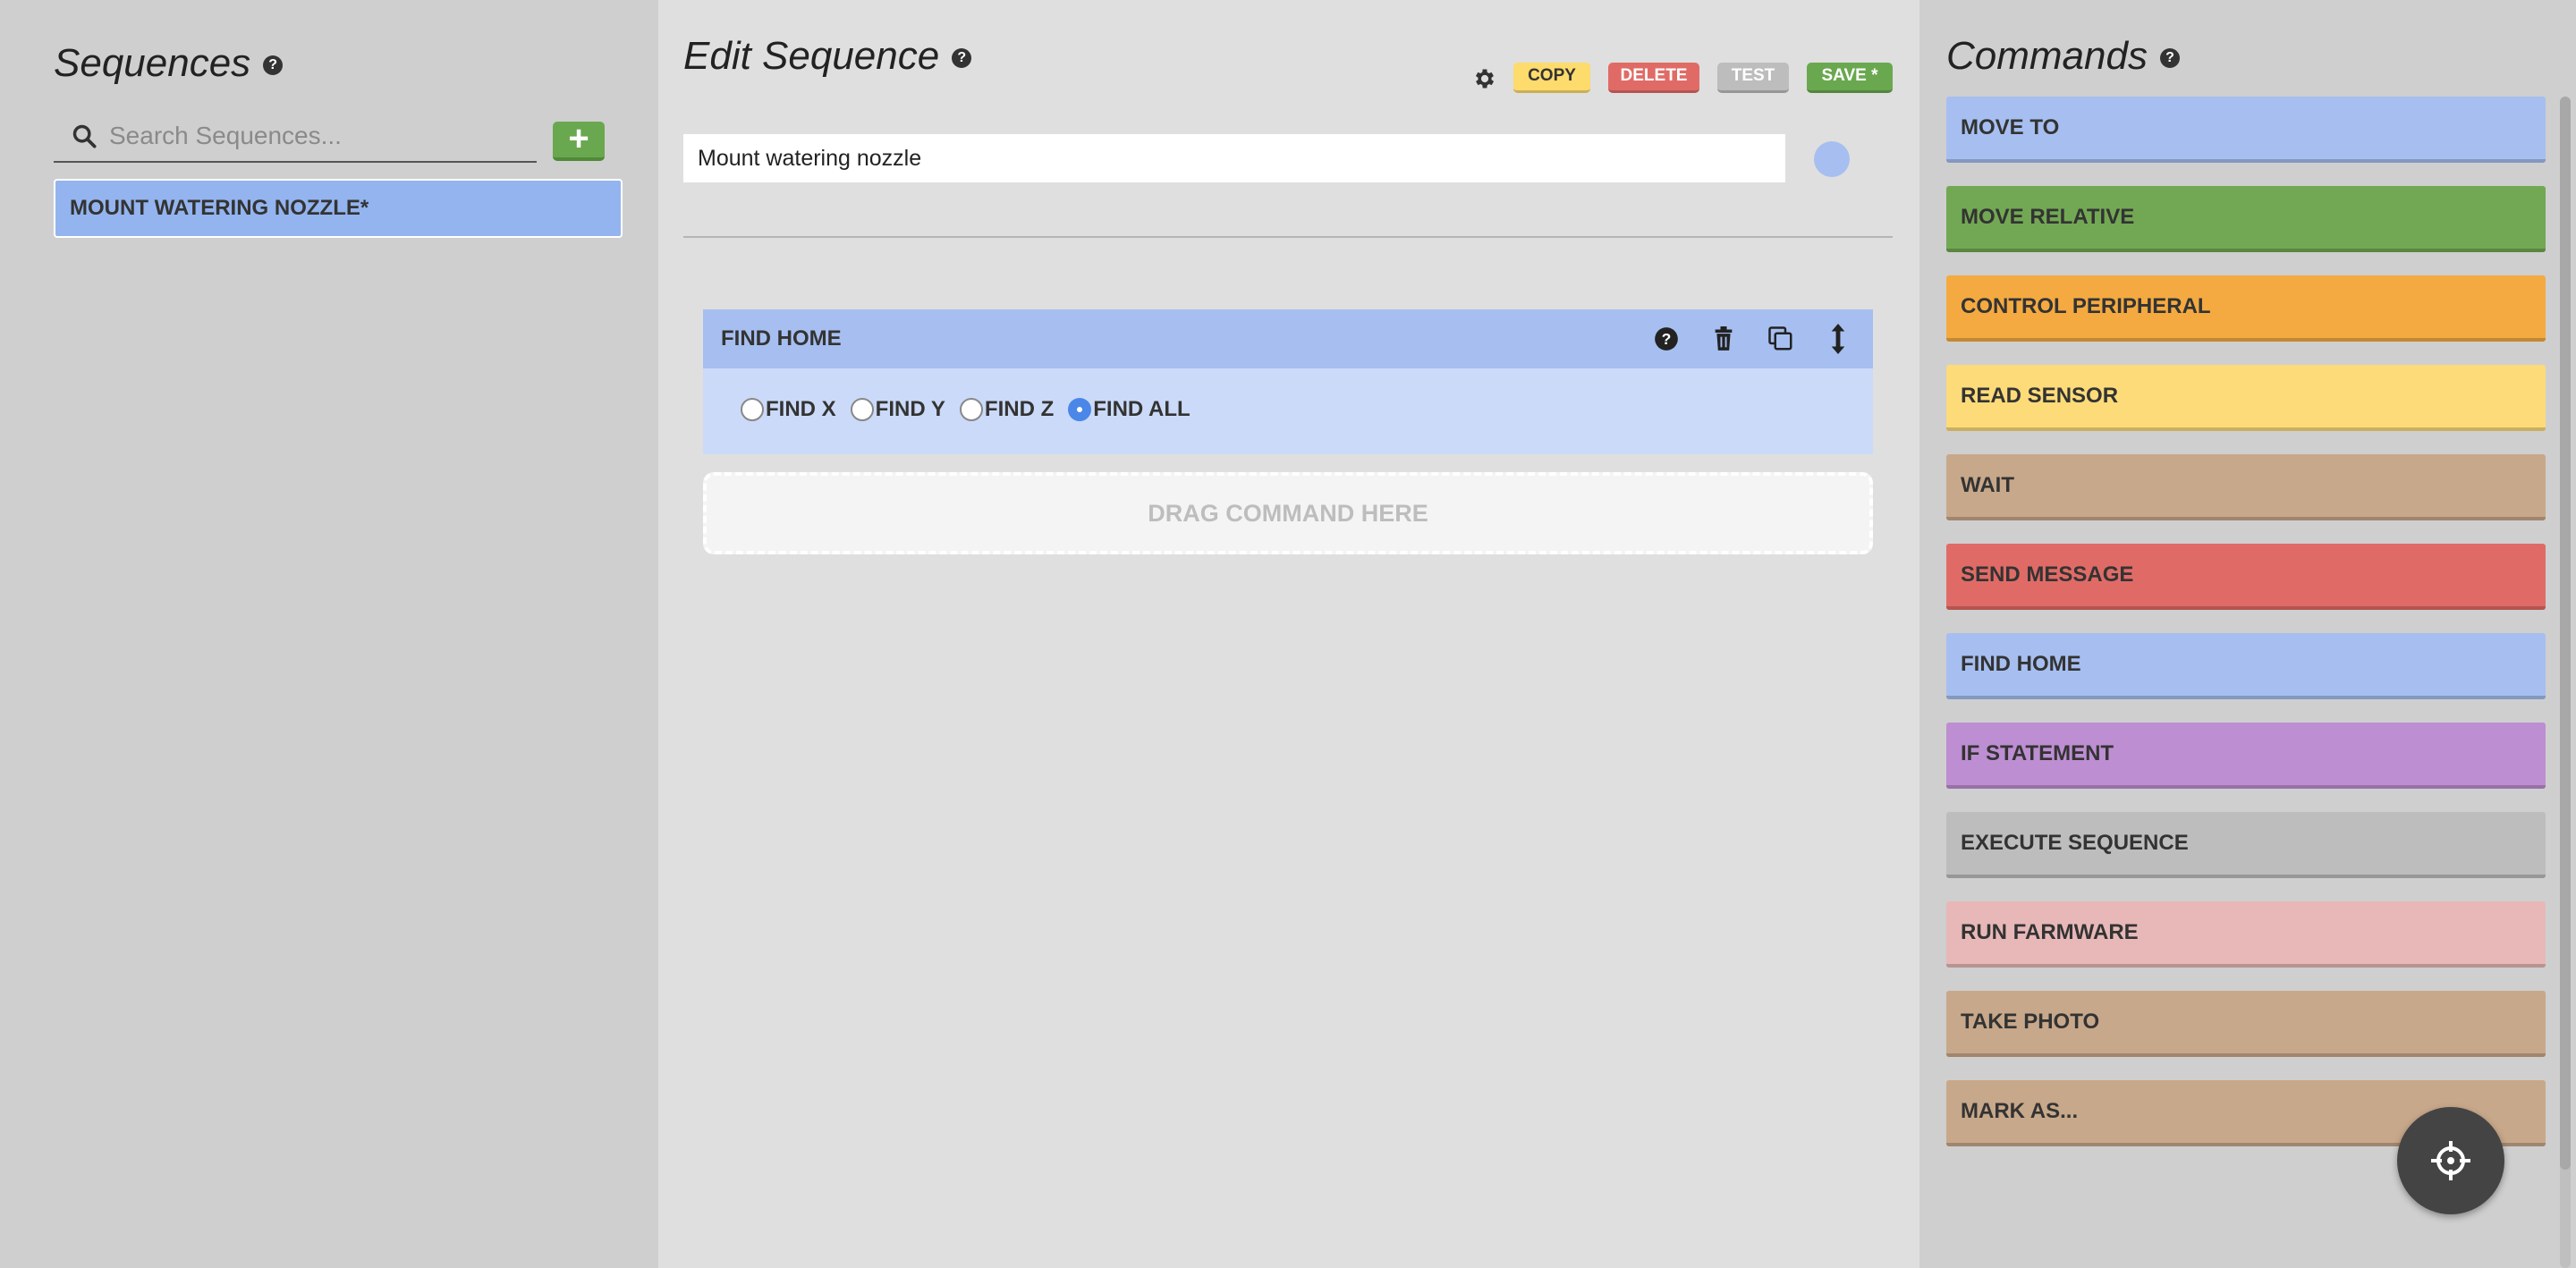 Image resolution: width=2576 pixels, height=1268 pixels. I want to click on test-button: TEST, so click(1753, 78).